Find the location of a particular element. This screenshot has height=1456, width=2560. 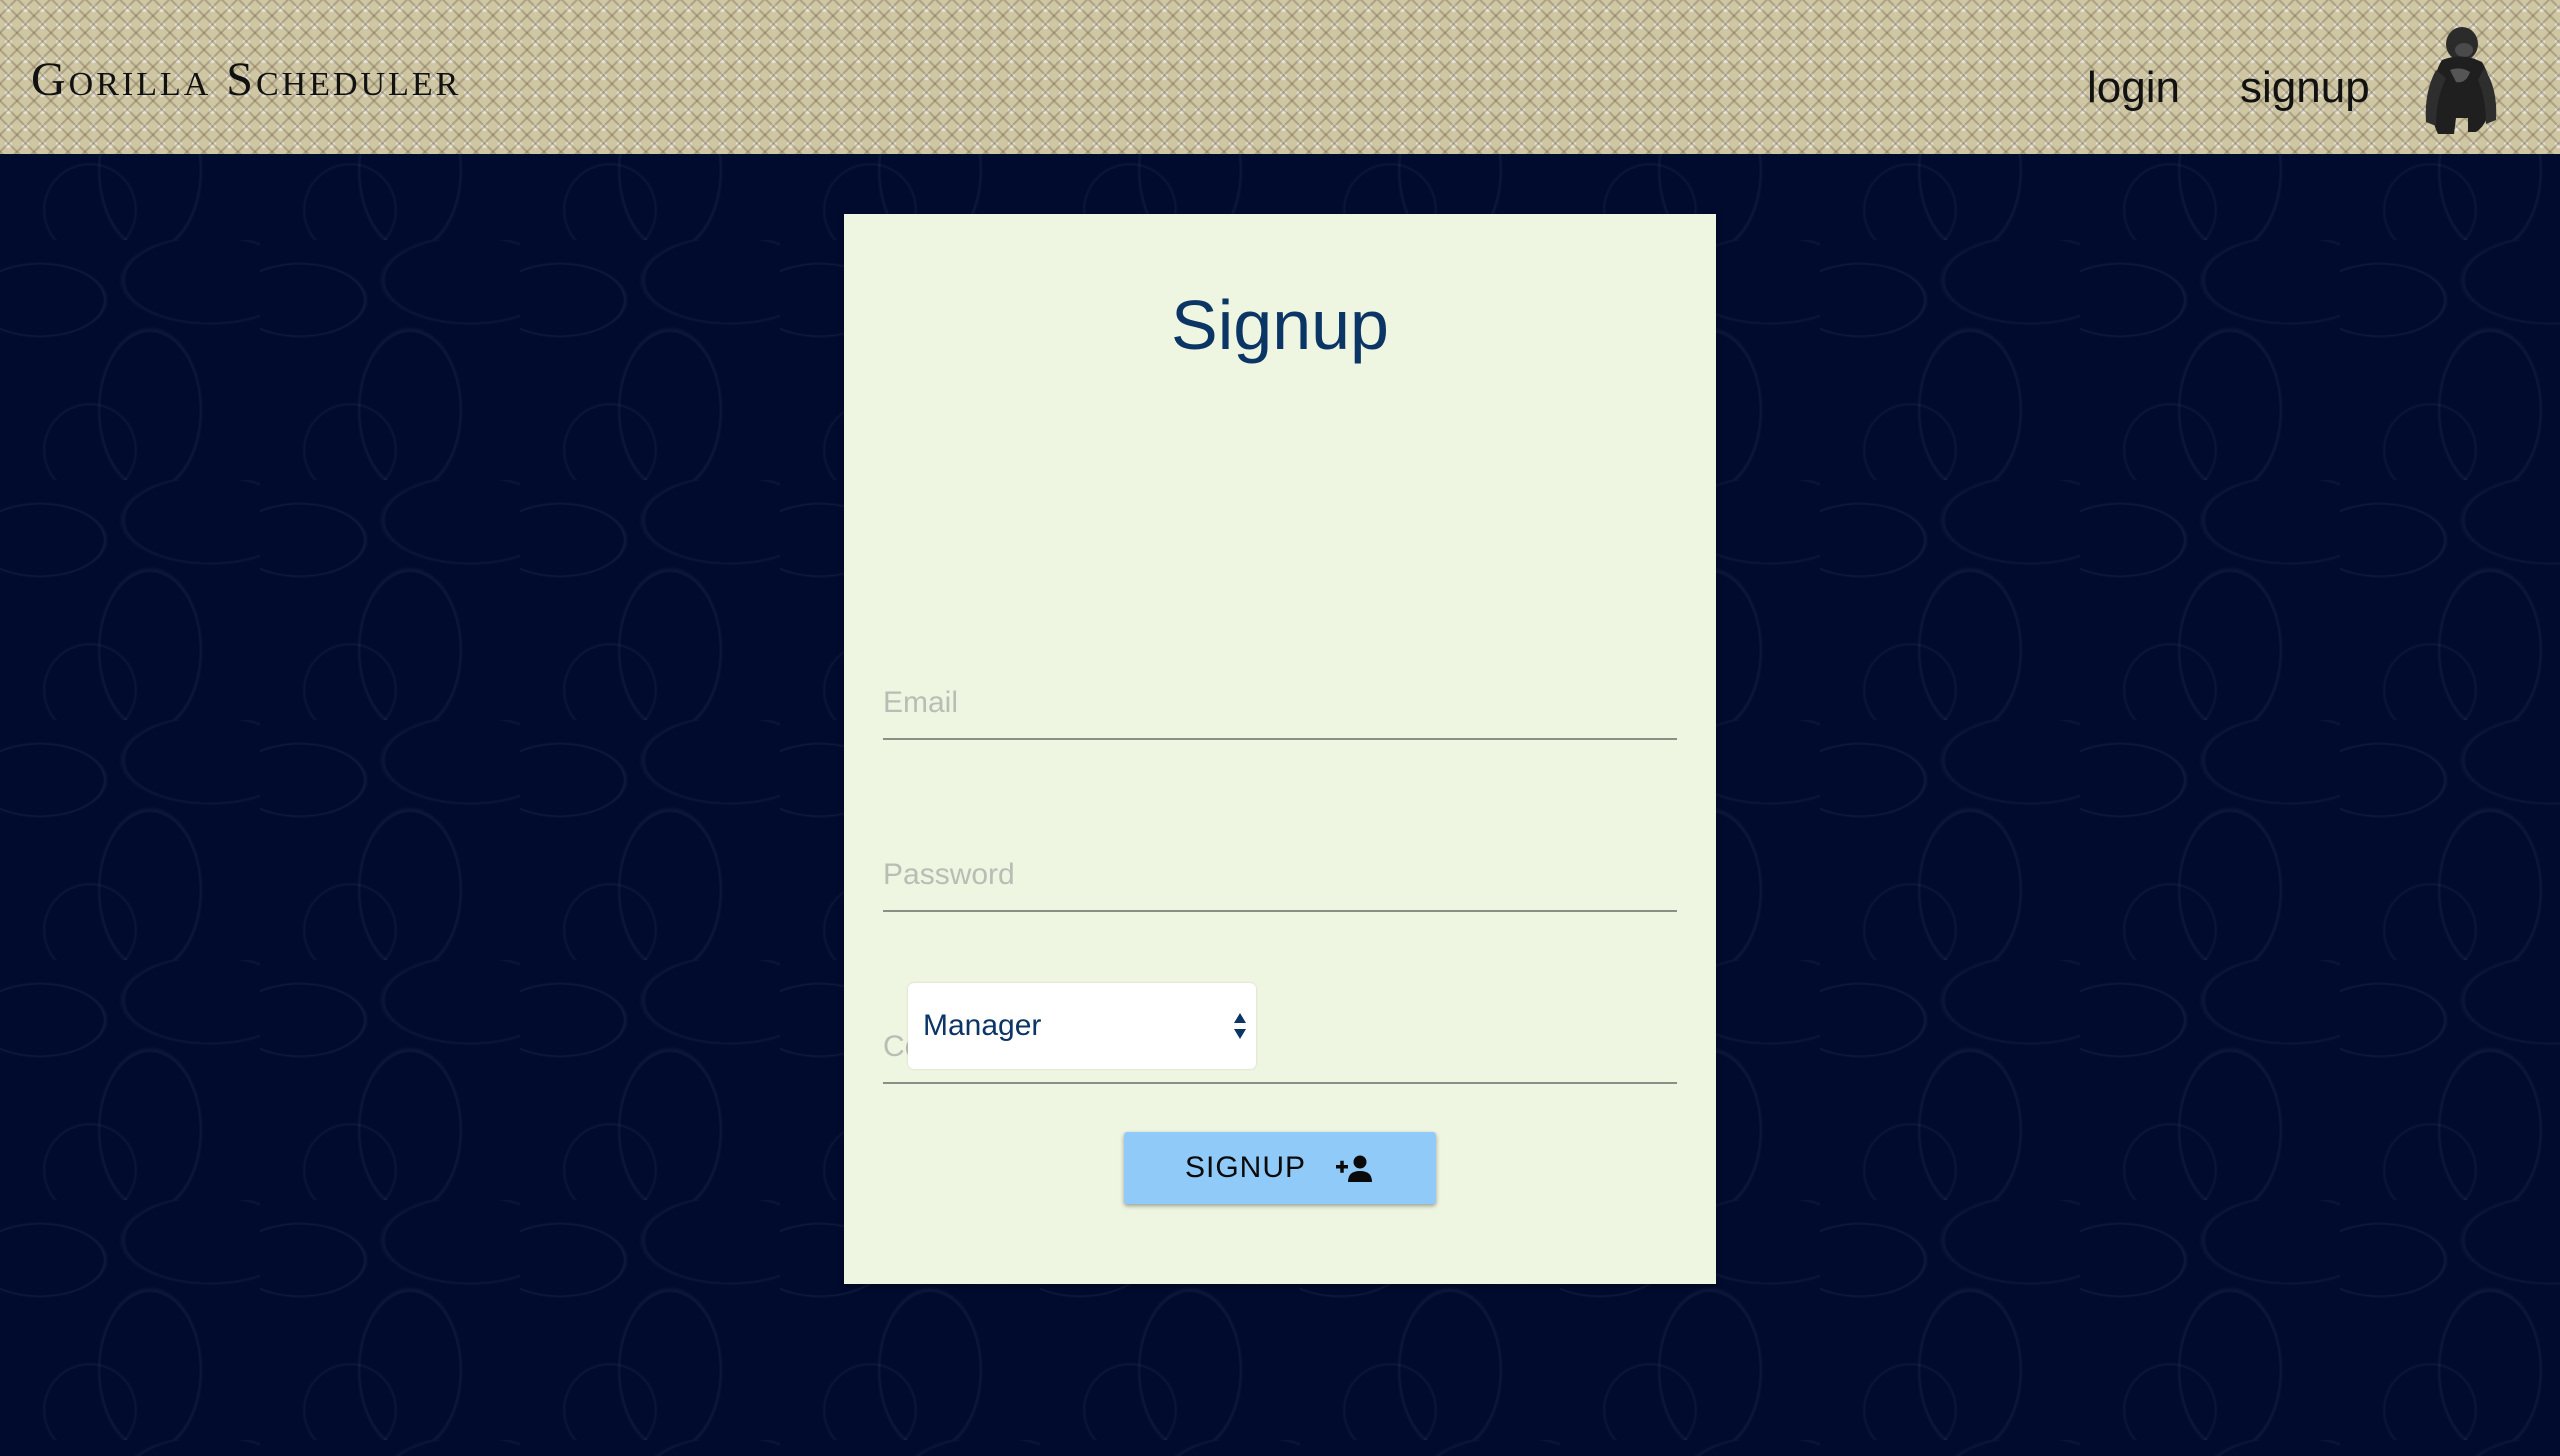

email-field is located at coordinates (1280, 708).